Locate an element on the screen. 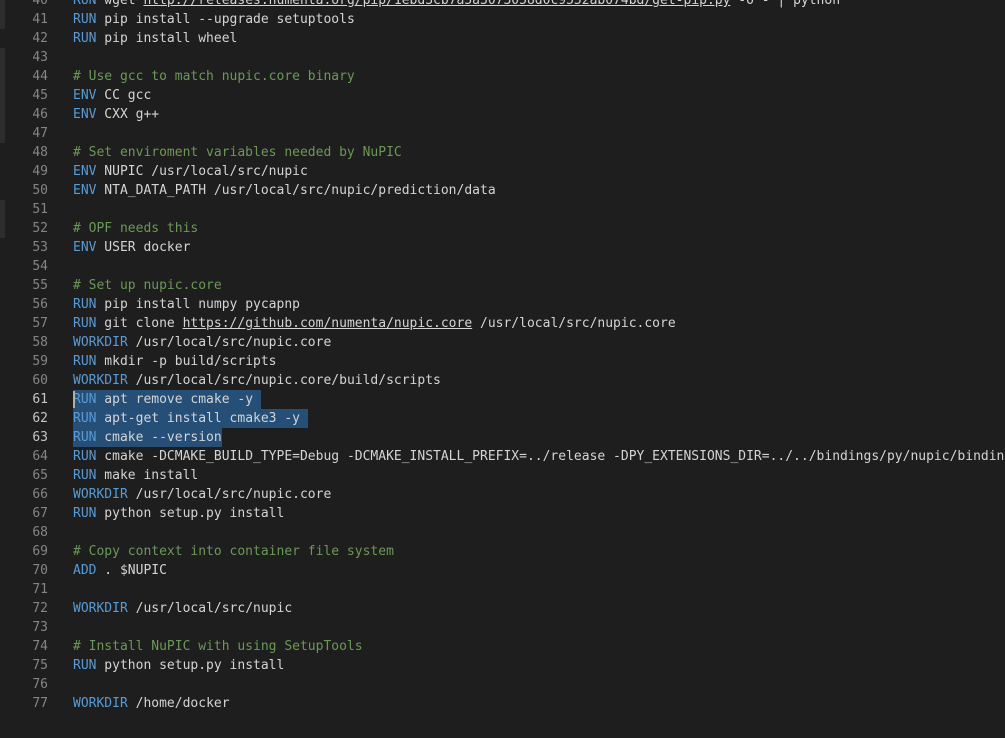 The width and height of the screenshot is (1005, 738). code-comment: # Use gcc to match nupic.core binary is located at coordinates (214, 76).